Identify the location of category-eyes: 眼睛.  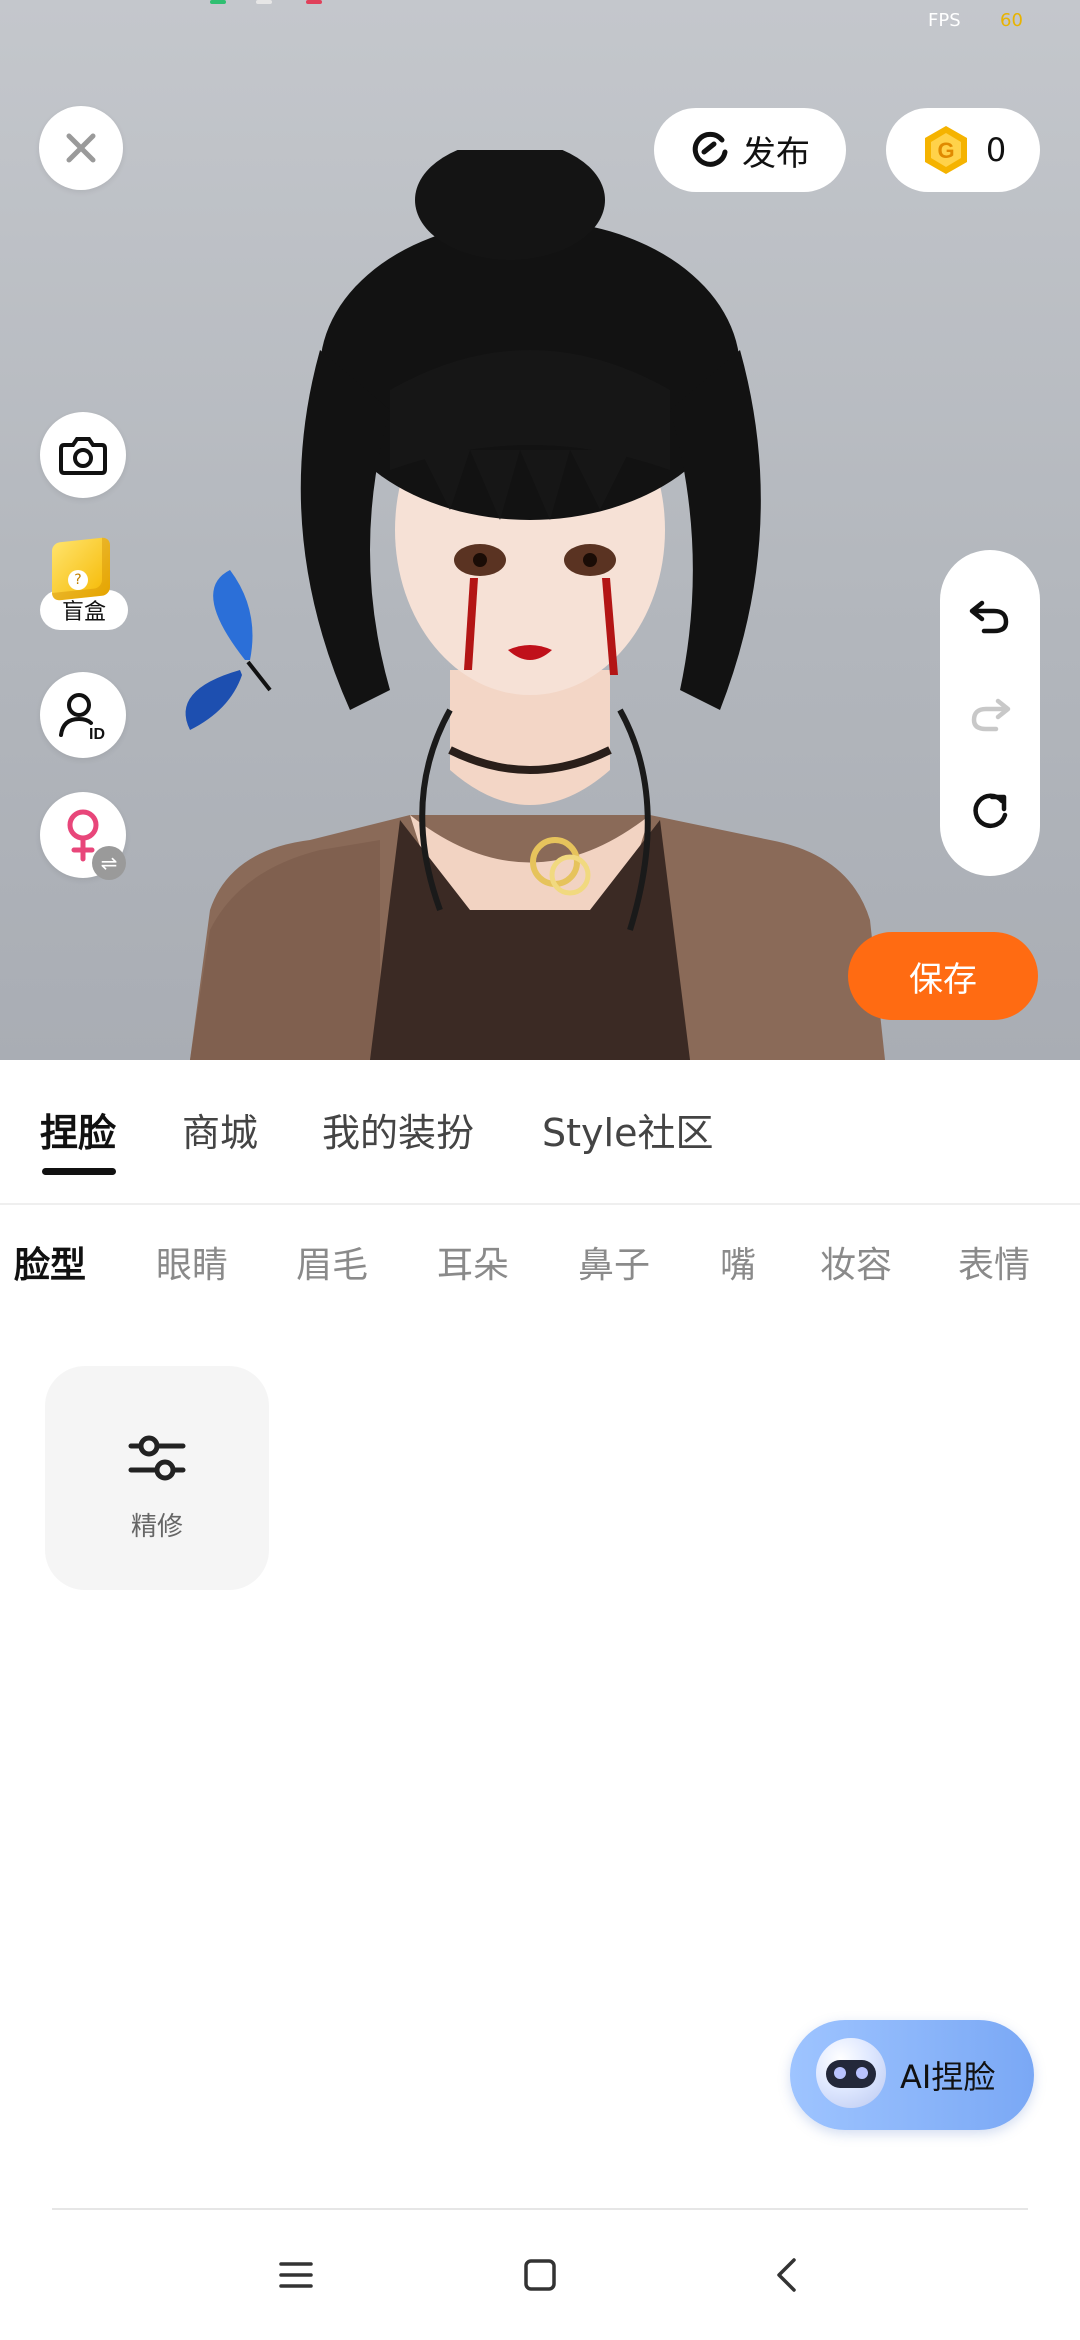
(192, 1262).